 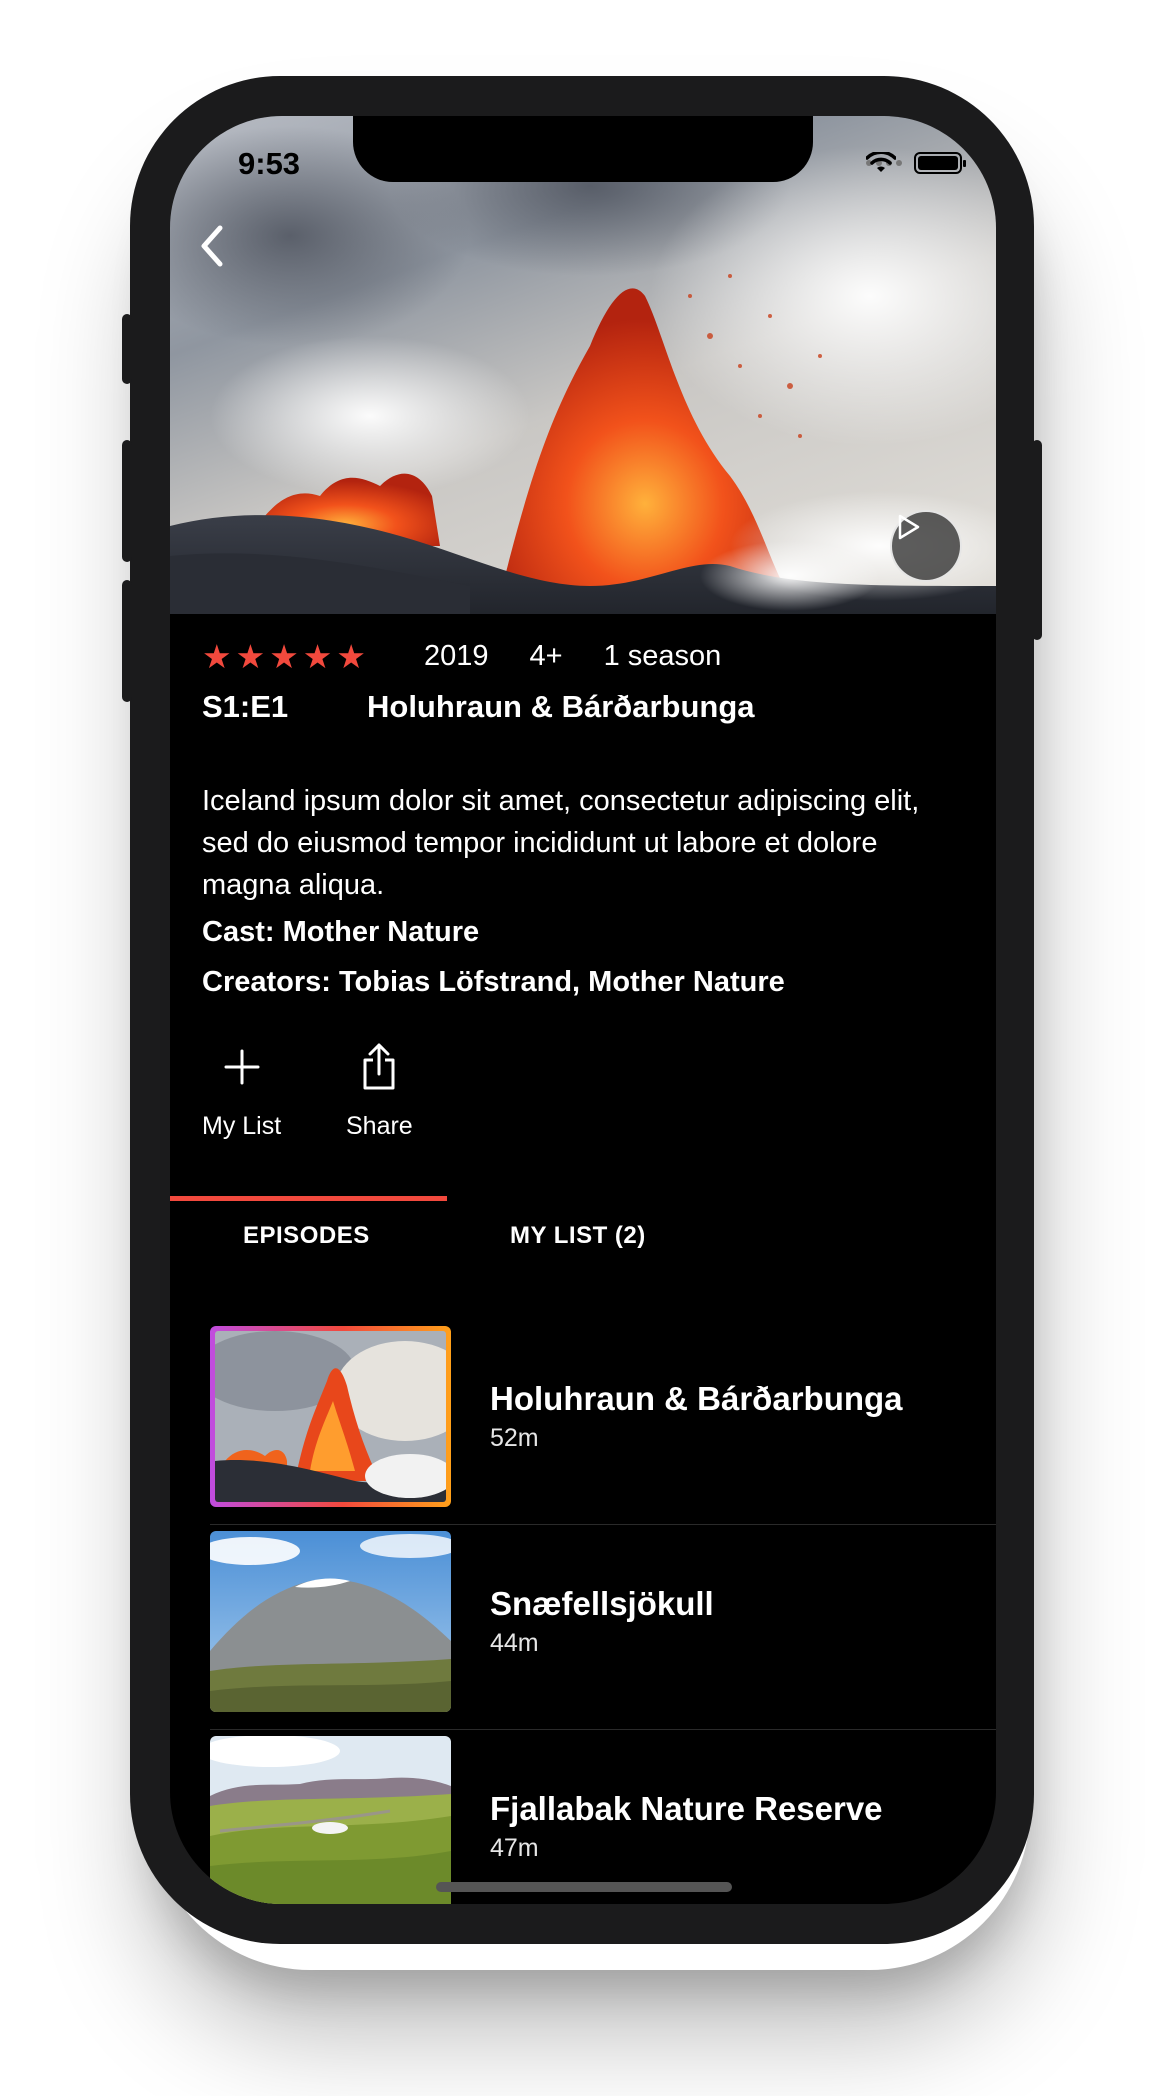 What do you see at coordinates (1037, 540) in the screenshot?
I see `power-button` at bounding box center [1037, 540].